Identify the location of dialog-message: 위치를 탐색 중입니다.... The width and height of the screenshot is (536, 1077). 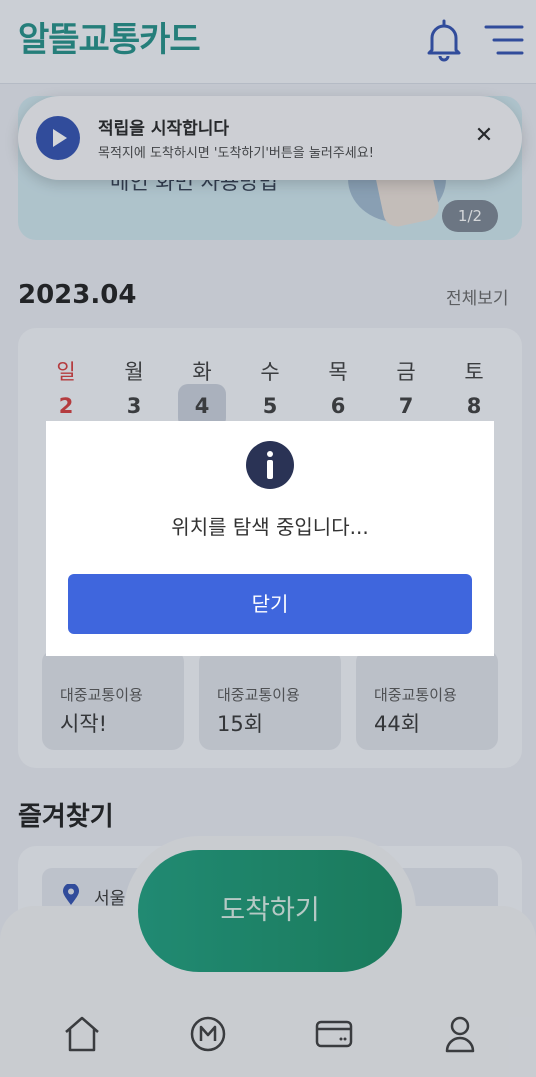
(270, 527).